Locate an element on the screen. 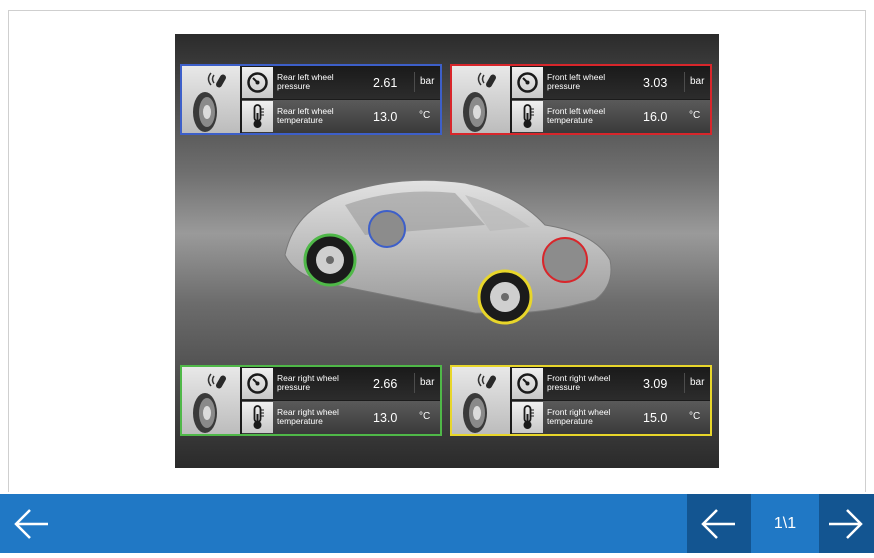  temperature-label: Rear right wheel temperature is located at coordinates (308, 416).